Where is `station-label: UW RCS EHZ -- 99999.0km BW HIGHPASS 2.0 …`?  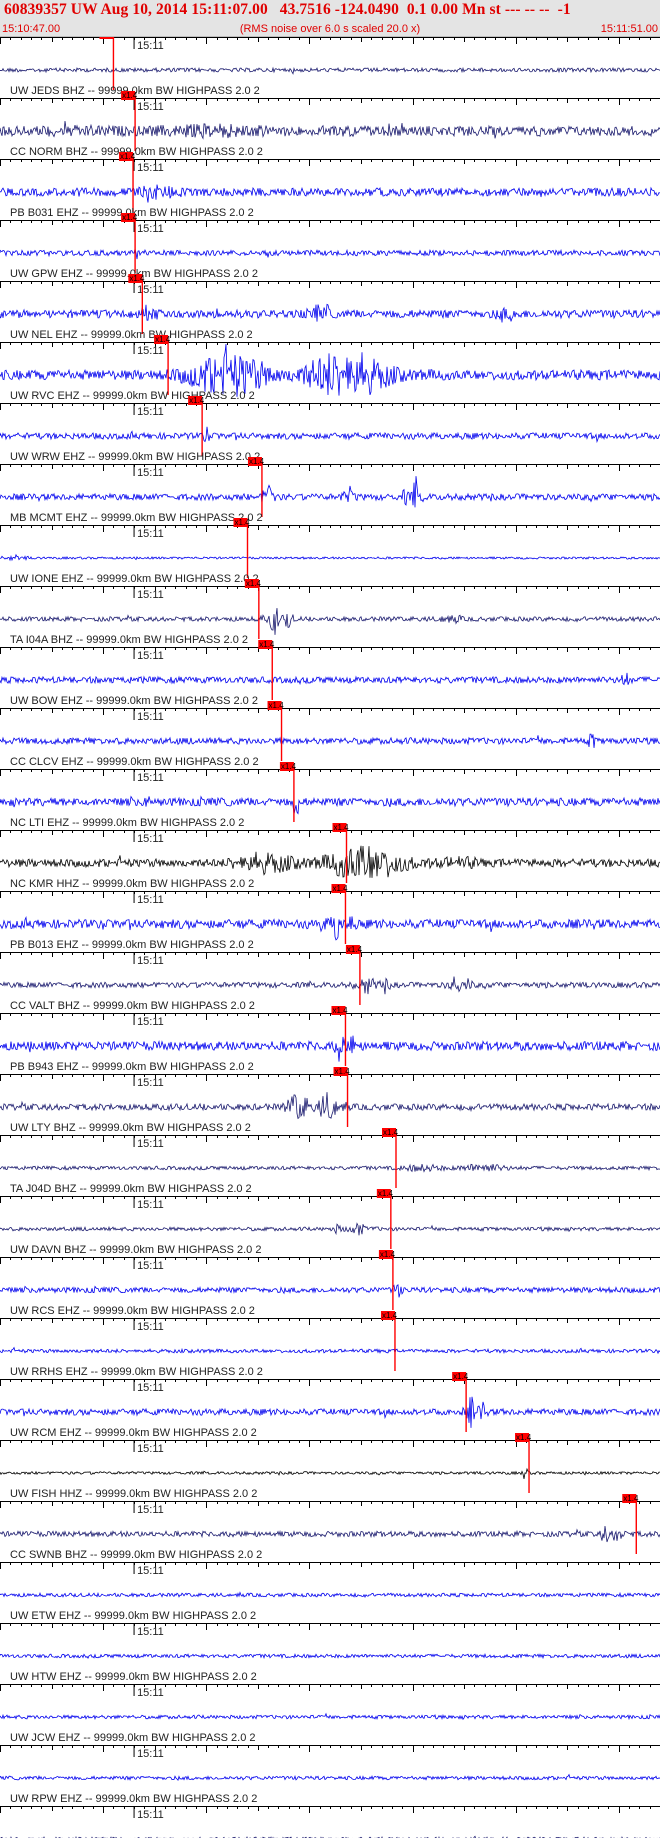 station-label: UW RCS EHZ -- 99999.0km BW HIGHPASS 2.0 … is located at coordinates (132, 1311).